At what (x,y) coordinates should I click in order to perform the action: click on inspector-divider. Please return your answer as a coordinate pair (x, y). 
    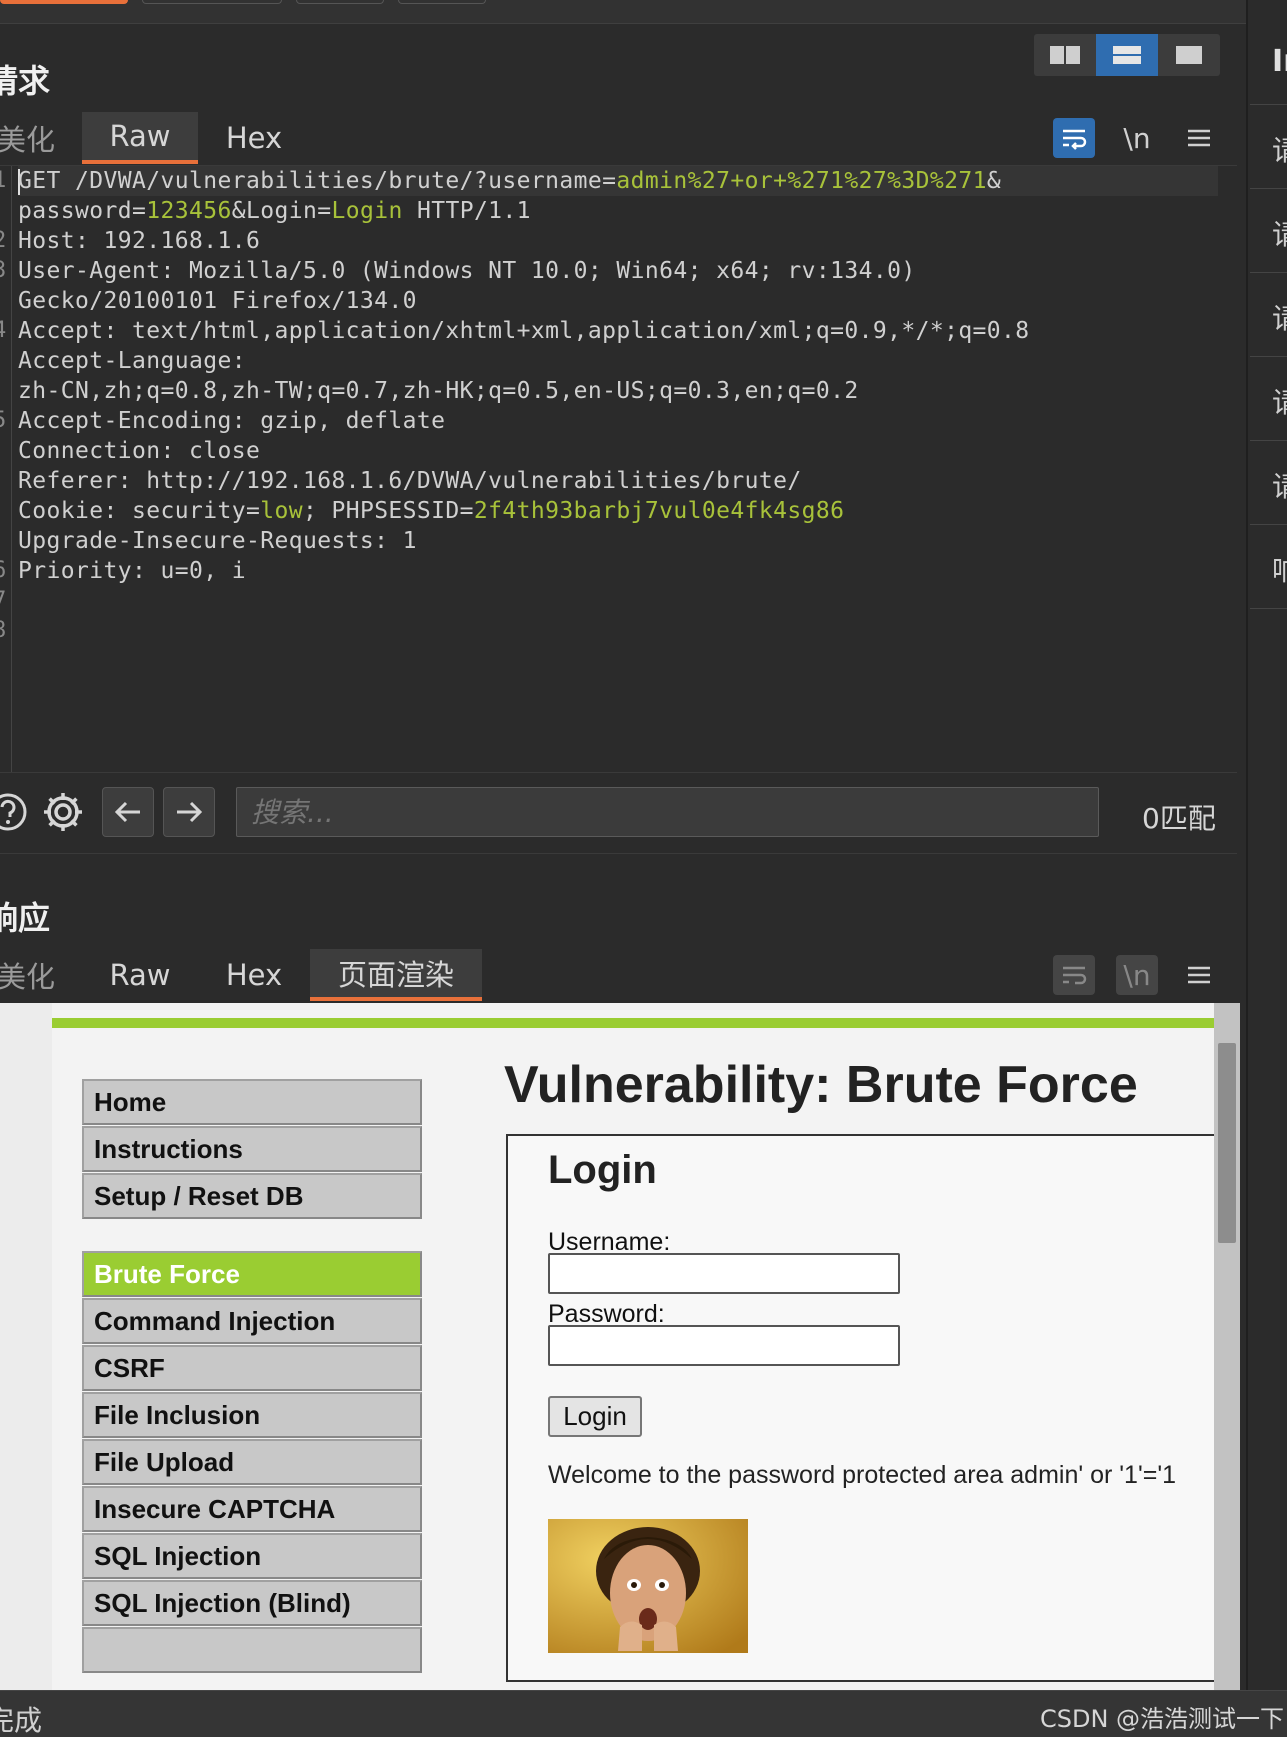
    Looking at the image, I should click on (1268, 609).